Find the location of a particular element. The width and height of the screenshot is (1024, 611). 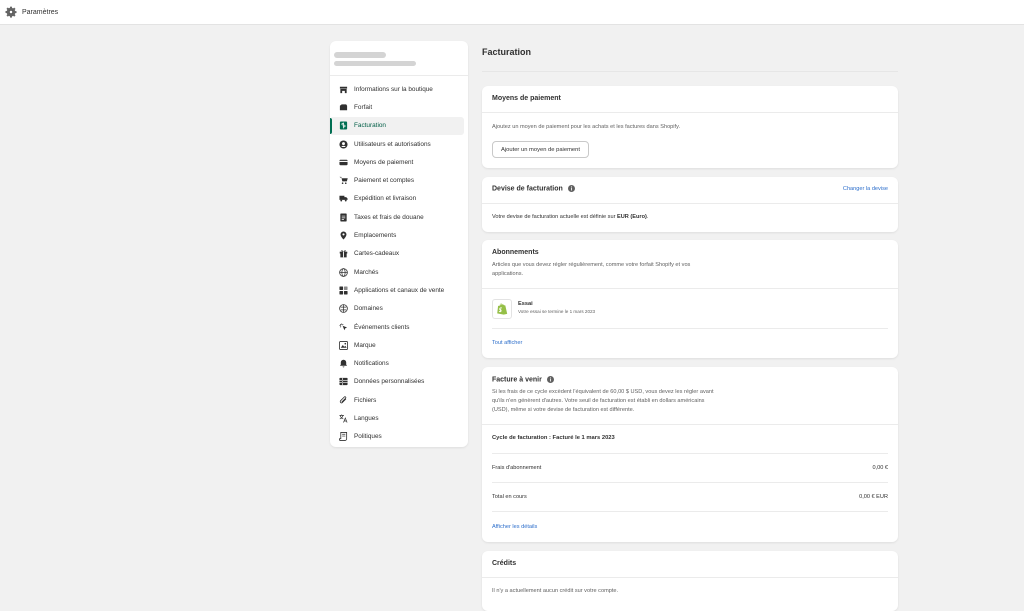

subscription-fee-label: Frais d'abonnement is located at coordinates (517, 468).